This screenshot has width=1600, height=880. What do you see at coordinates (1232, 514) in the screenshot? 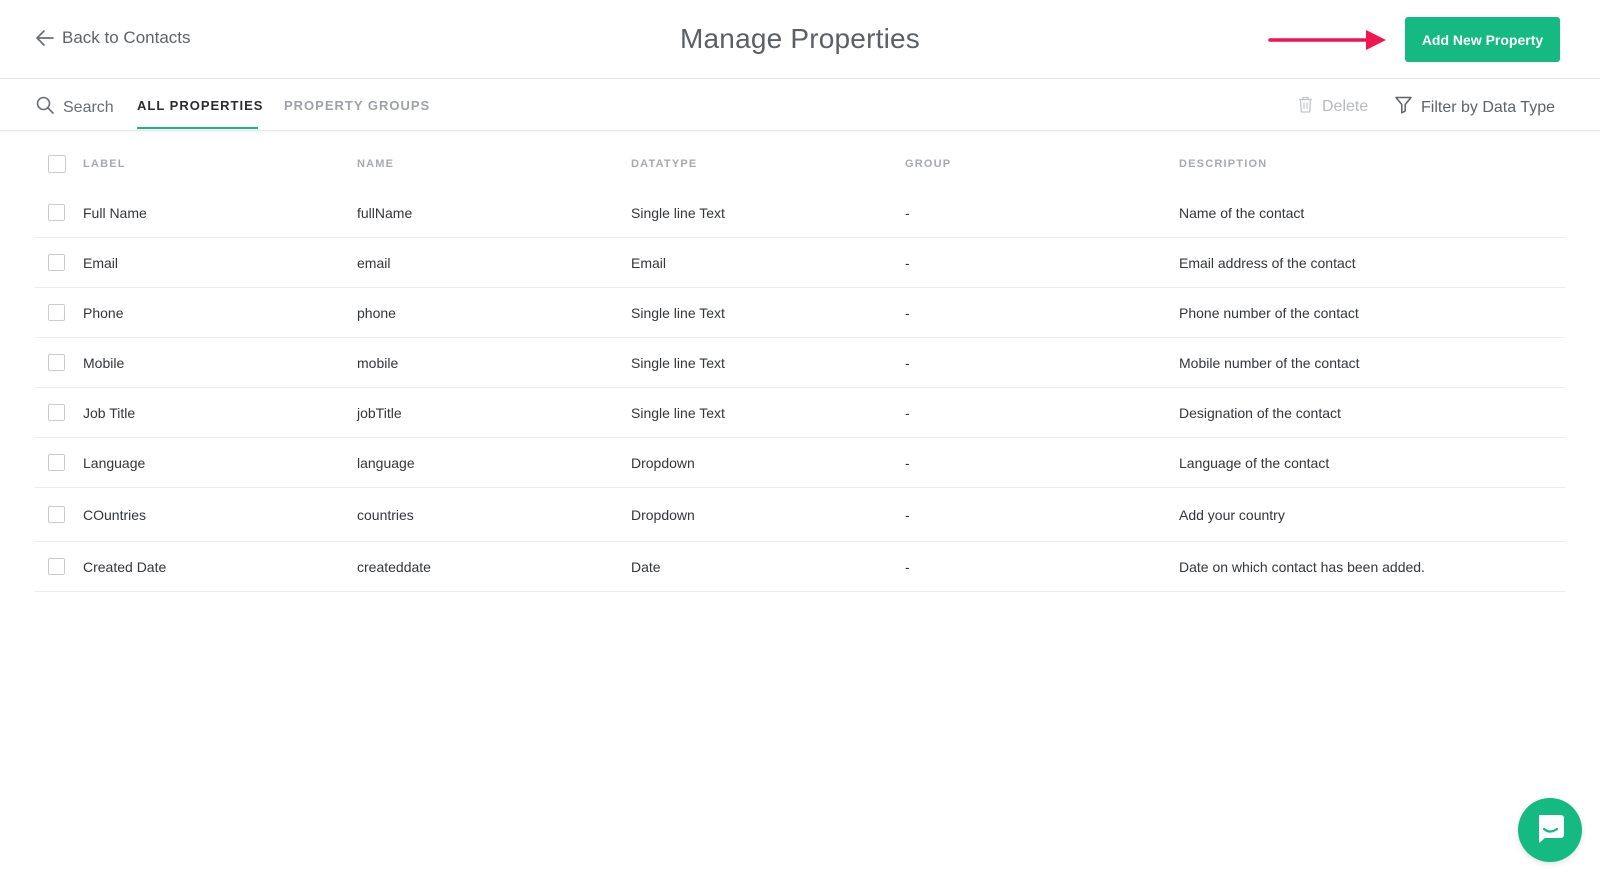
I see `cell-description: Add your country` at bounding box center [1232, 514].